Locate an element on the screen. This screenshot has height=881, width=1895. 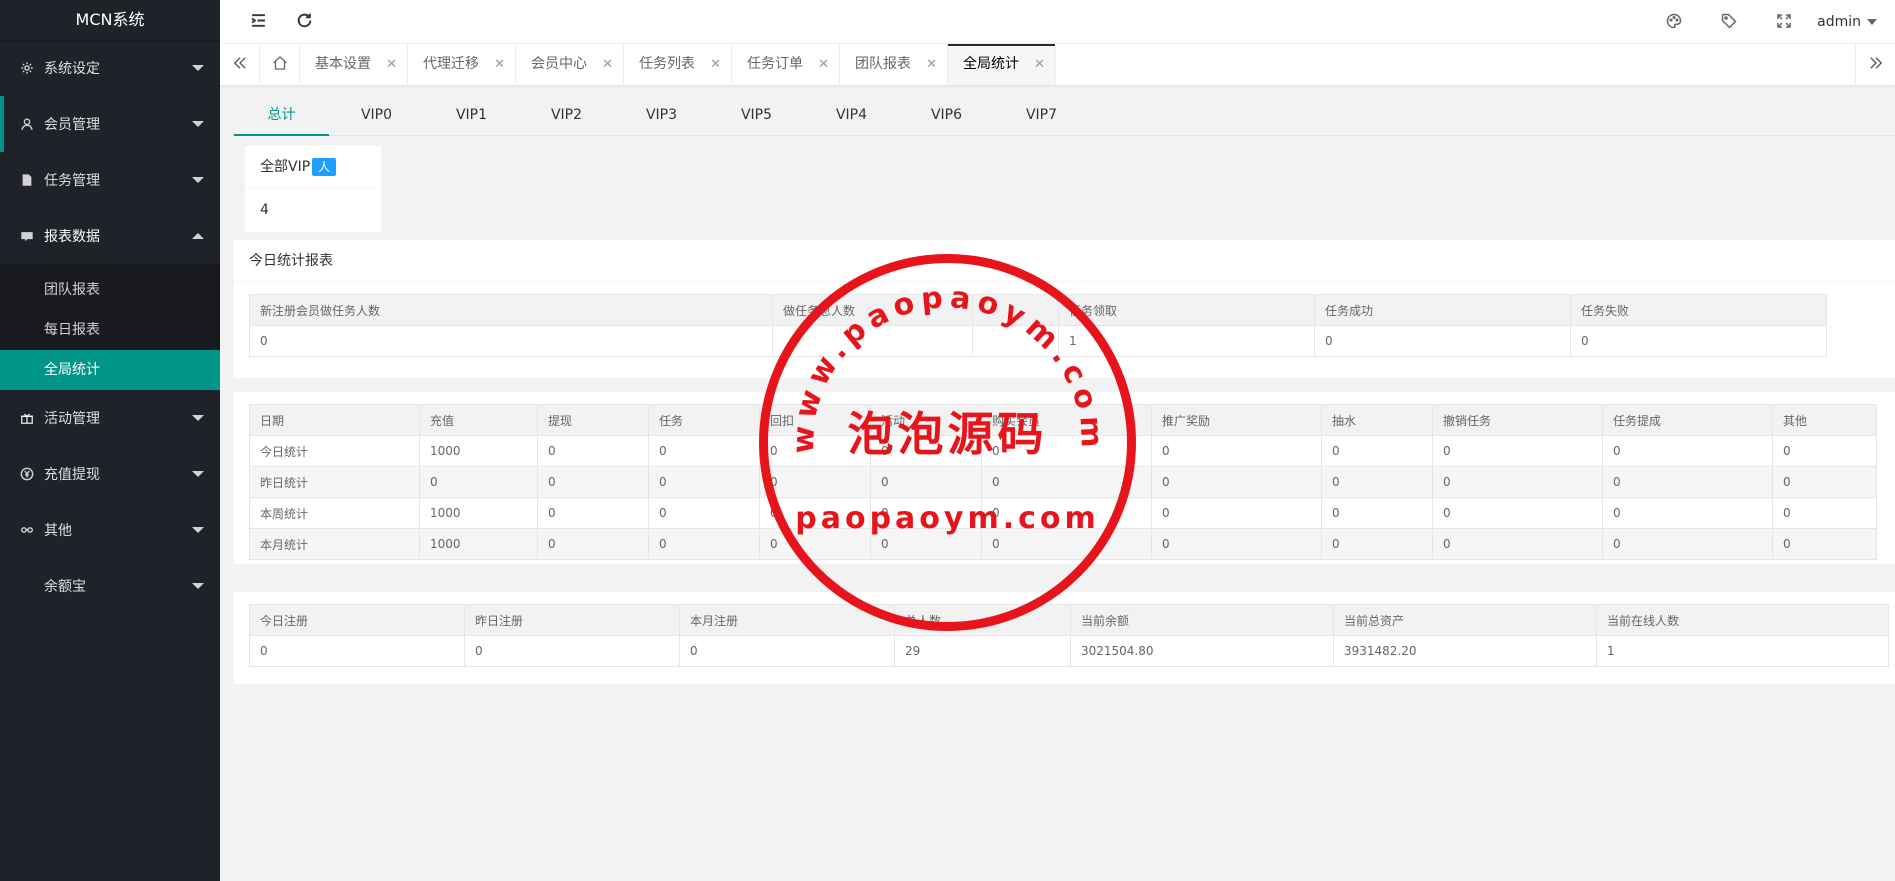
sidebar-subitem-team-report: 团队报表 is located at coordinates (110, 290).